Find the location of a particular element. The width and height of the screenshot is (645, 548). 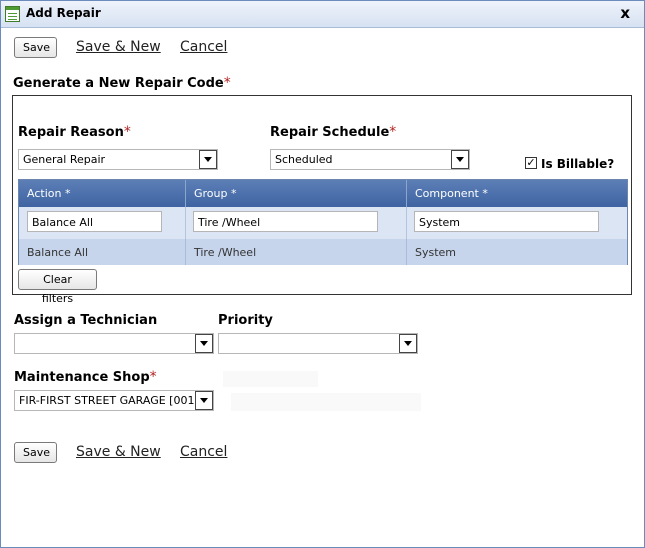

column-header-component: Component * is located at coordinates (517, 193).